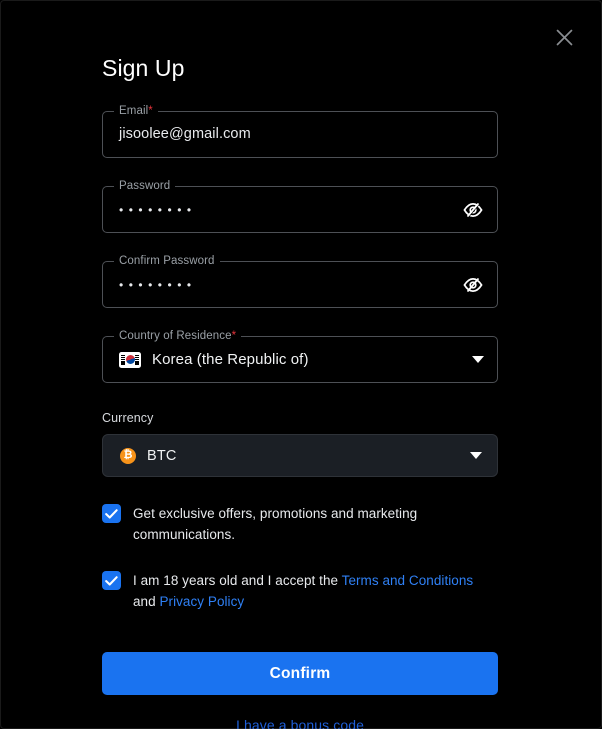  Describe the element at coordinates (143, 68) in the screenshot. I see `page-title: Sign Up` at that location.